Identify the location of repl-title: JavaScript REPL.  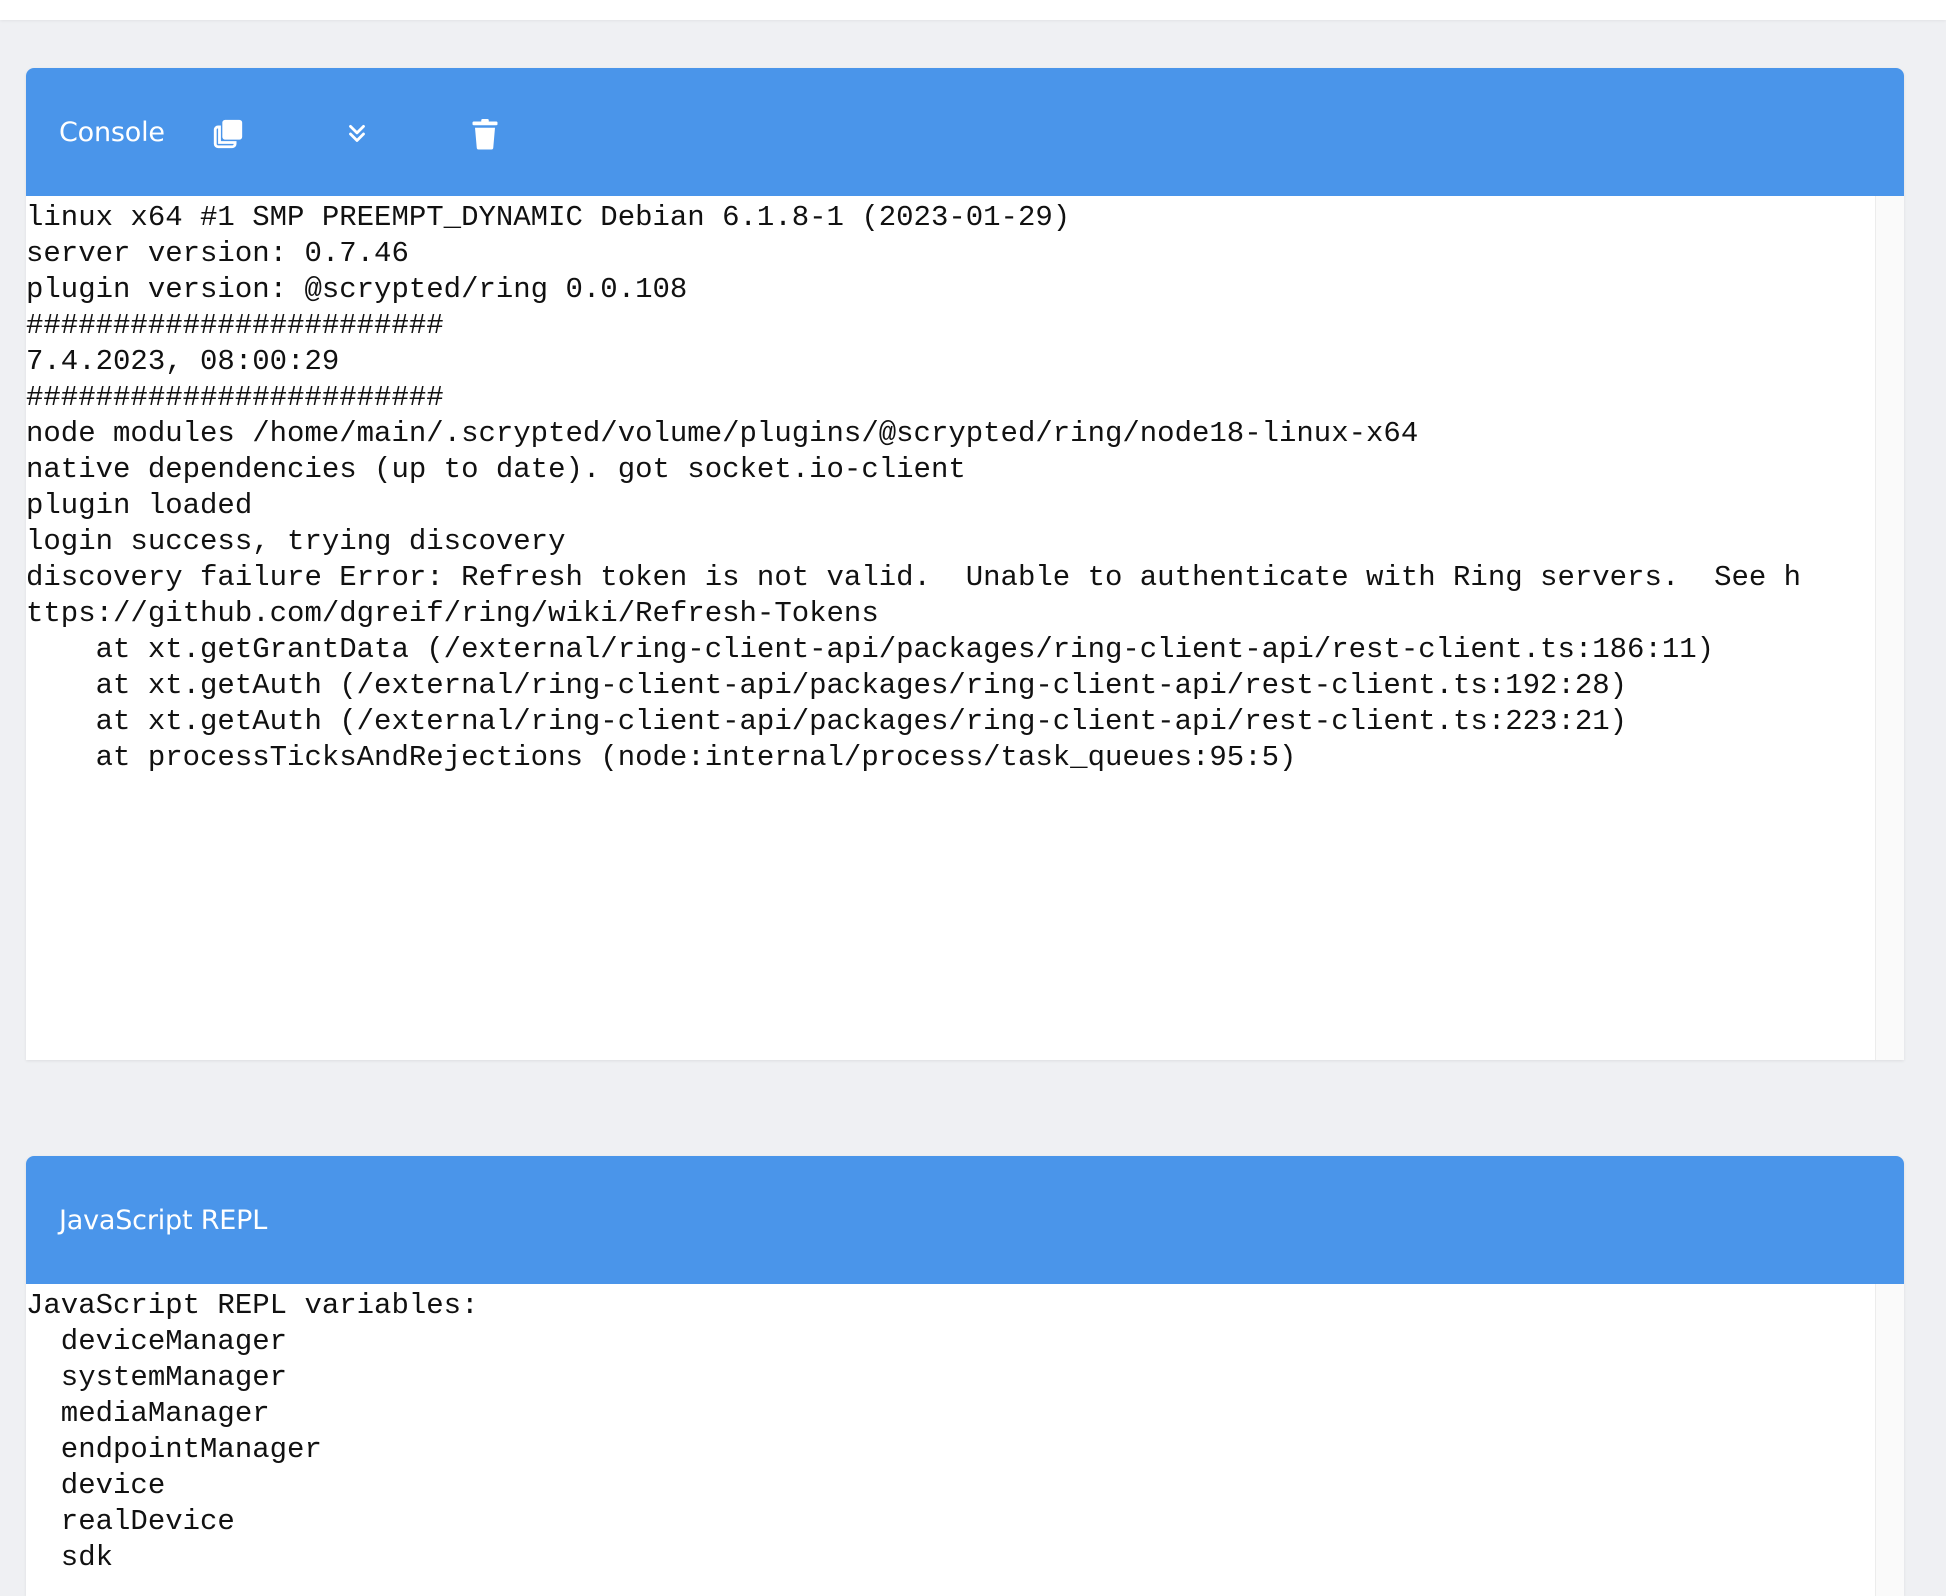
(163, 1220).